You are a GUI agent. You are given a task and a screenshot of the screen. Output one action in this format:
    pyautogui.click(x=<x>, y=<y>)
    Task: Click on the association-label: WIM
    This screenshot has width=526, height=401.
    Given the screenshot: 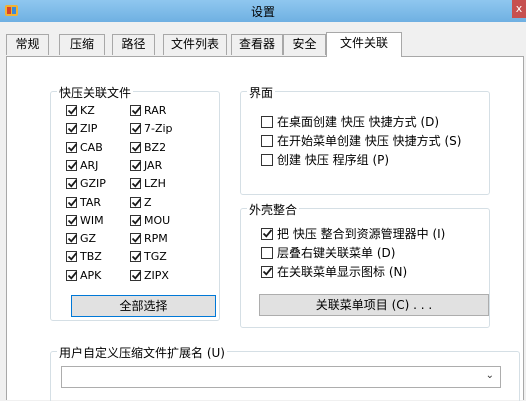 What is the action you would take?
    pyautogui.click(x=92, y=220)
    